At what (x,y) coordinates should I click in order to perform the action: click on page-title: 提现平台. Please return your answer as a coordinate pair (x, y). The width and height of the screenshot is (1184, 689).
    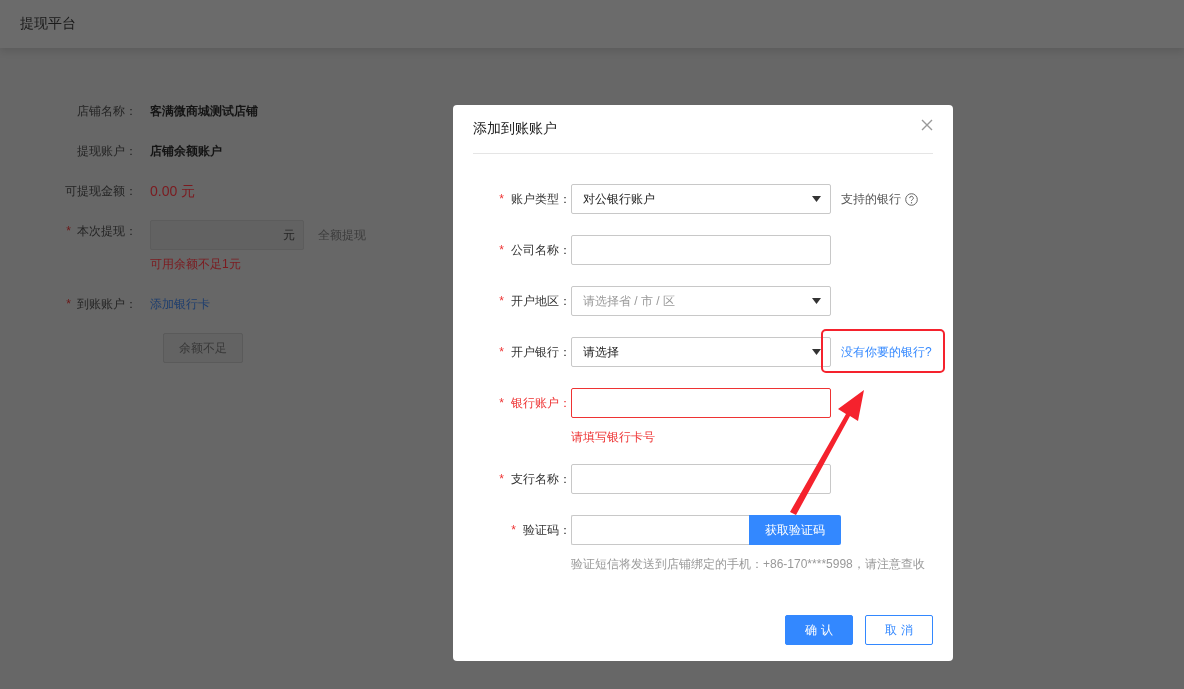
    Looking at the image, I should click on (48, 24).